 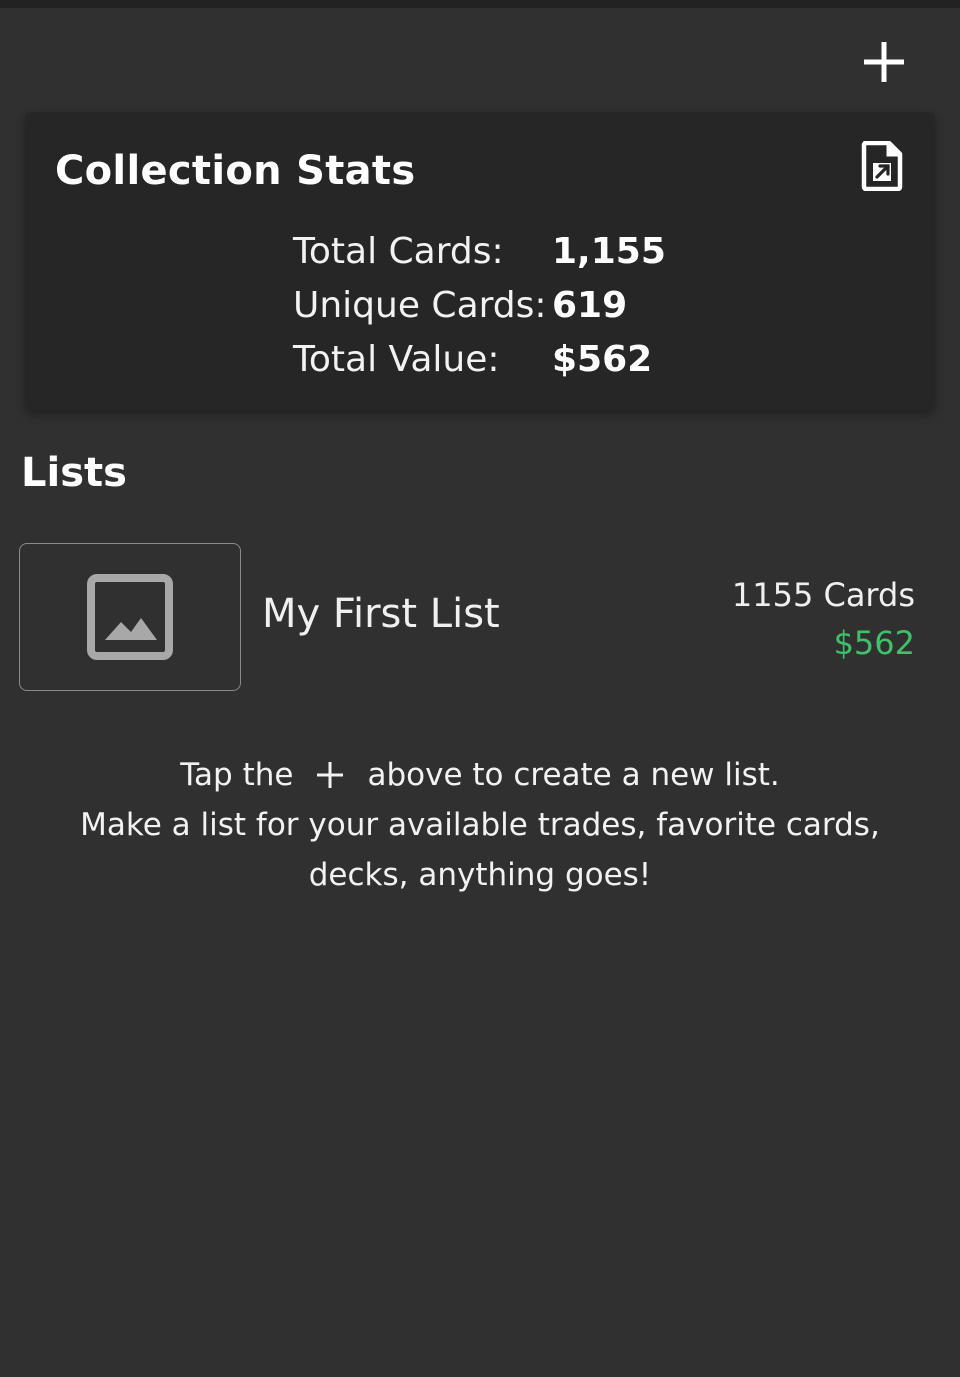 I want to click on export-button, so click(x=882, y=166).